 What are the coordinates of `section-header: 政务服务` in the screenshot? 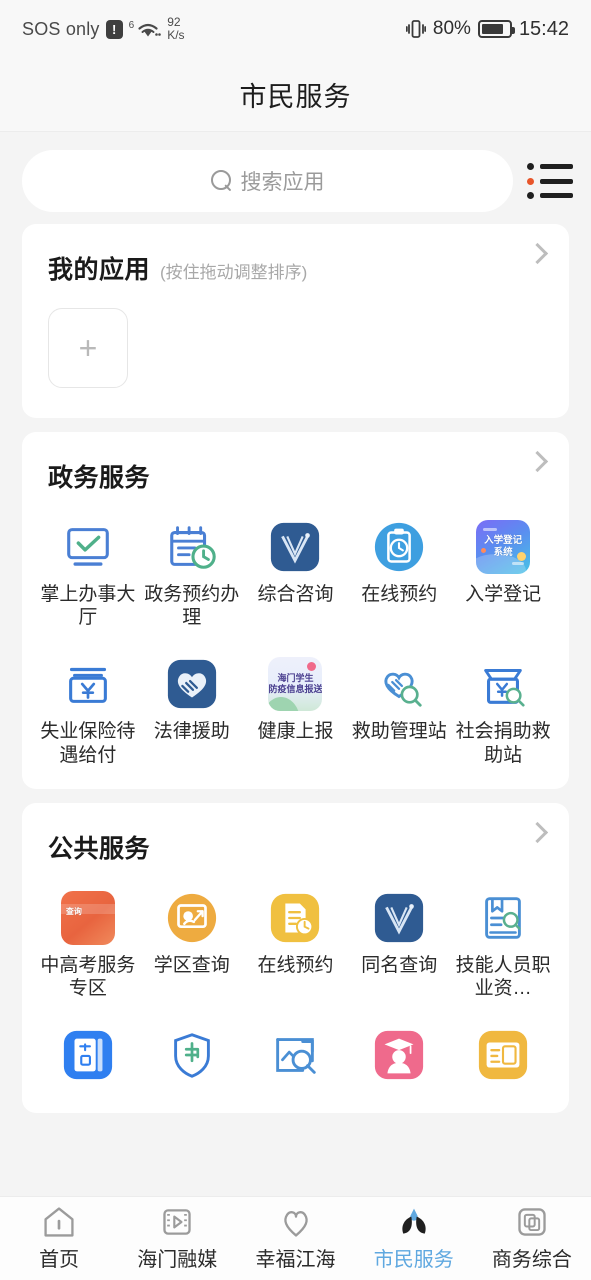 It's located at (295, 463).